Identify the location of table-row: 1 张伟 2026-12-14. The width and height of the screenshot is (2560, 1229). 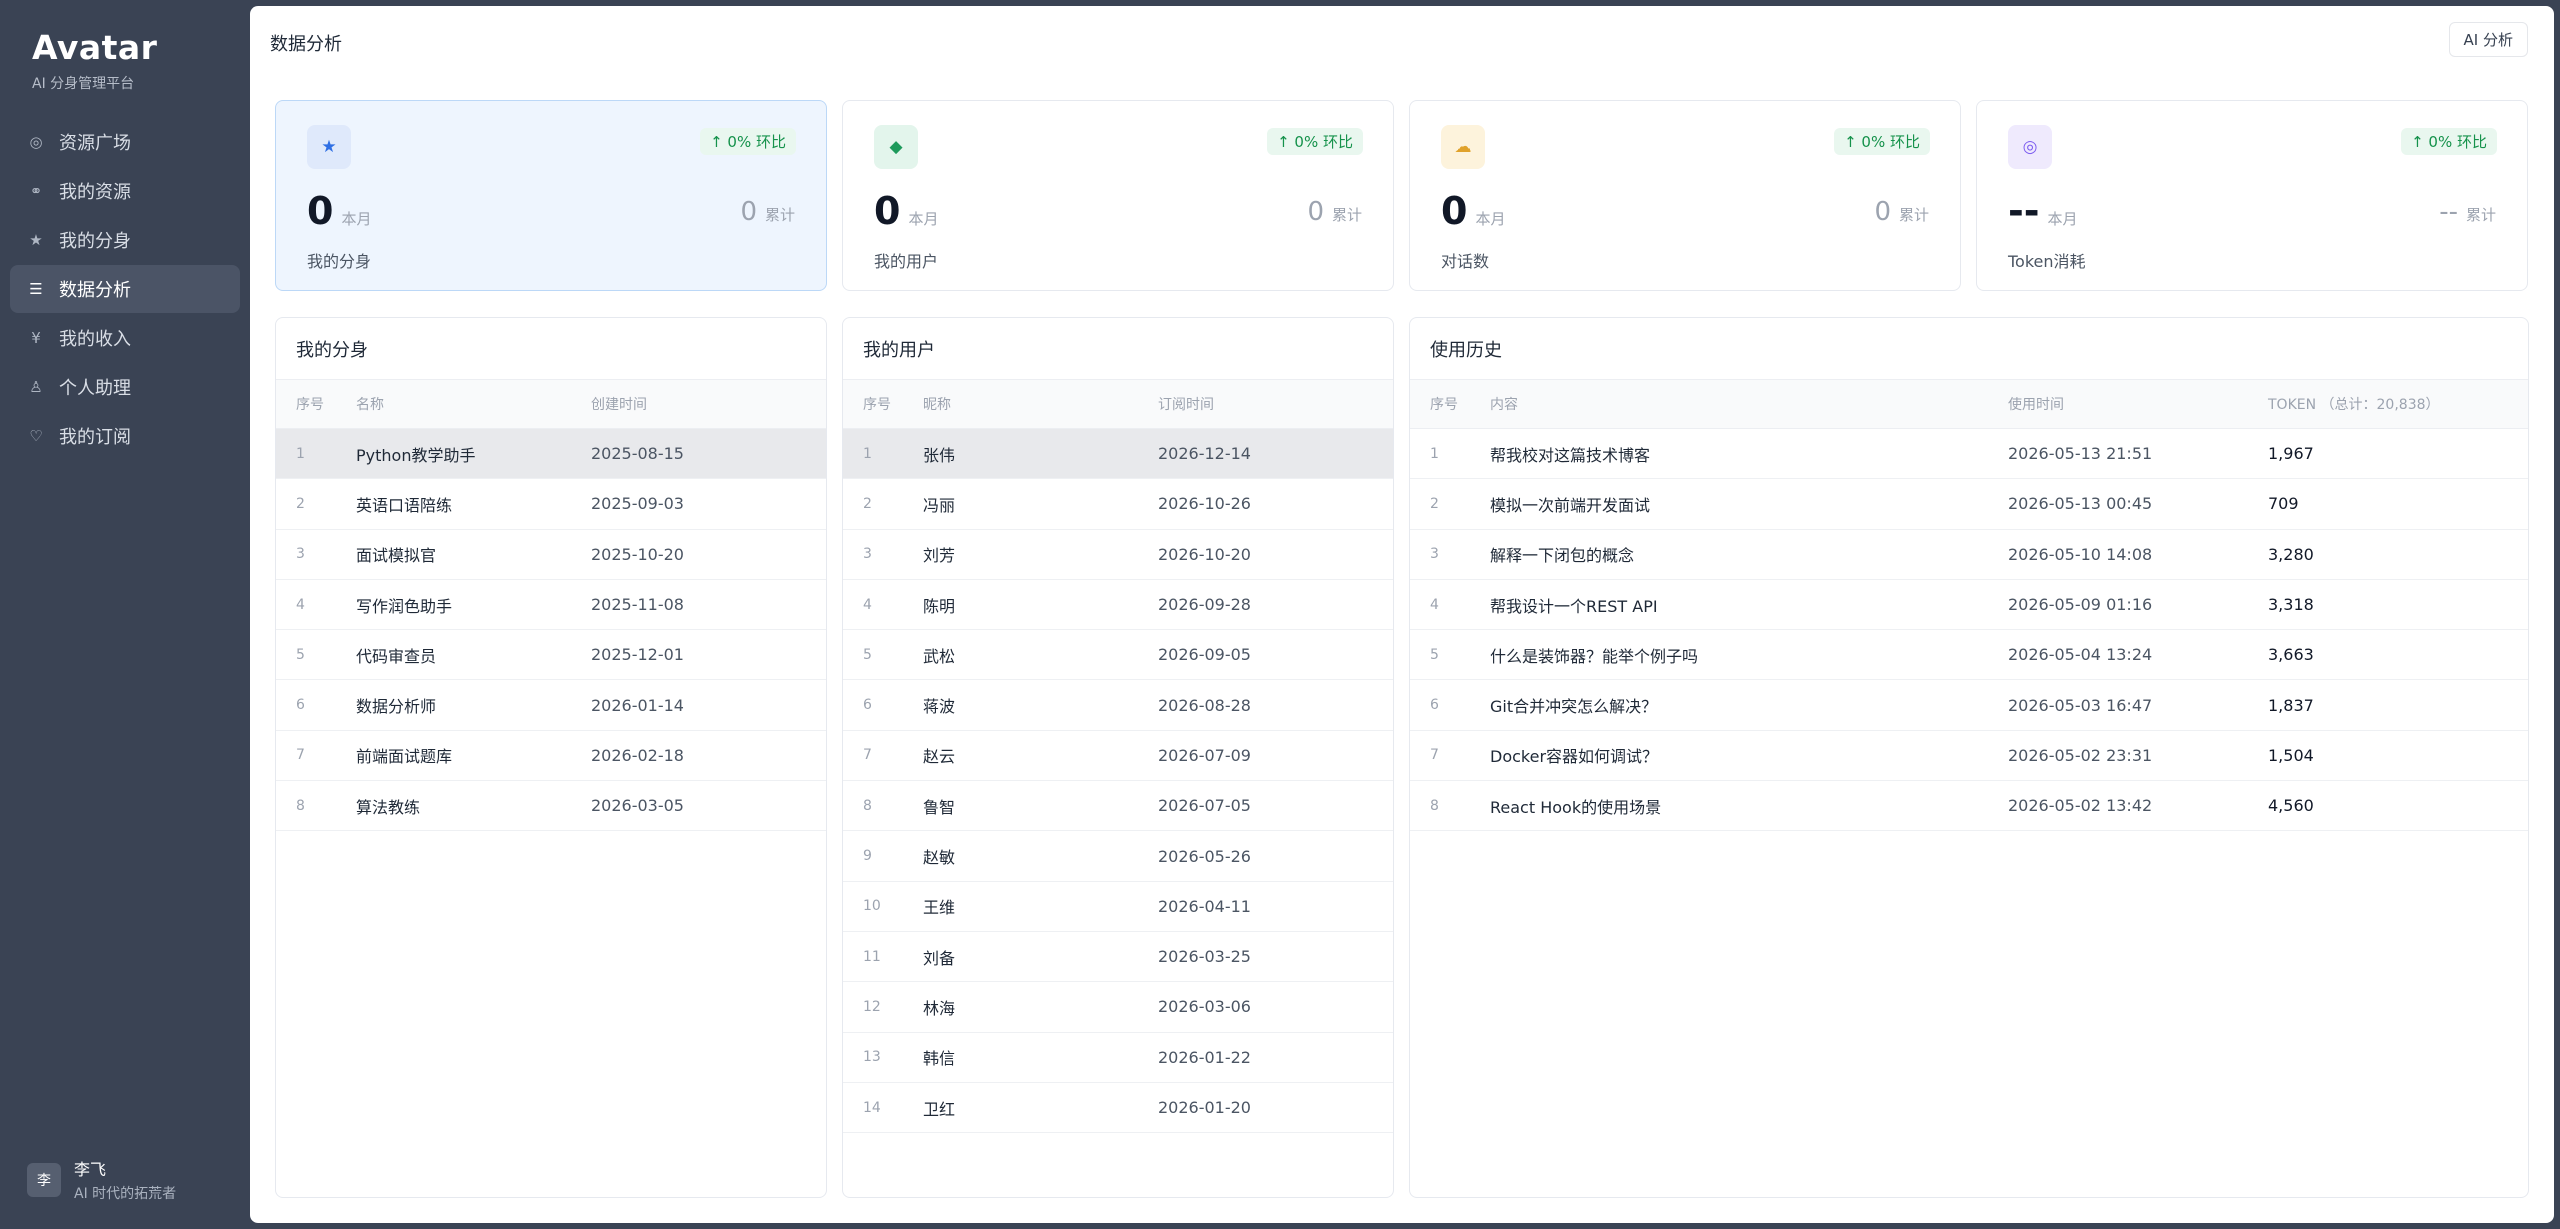
(1118, 453).